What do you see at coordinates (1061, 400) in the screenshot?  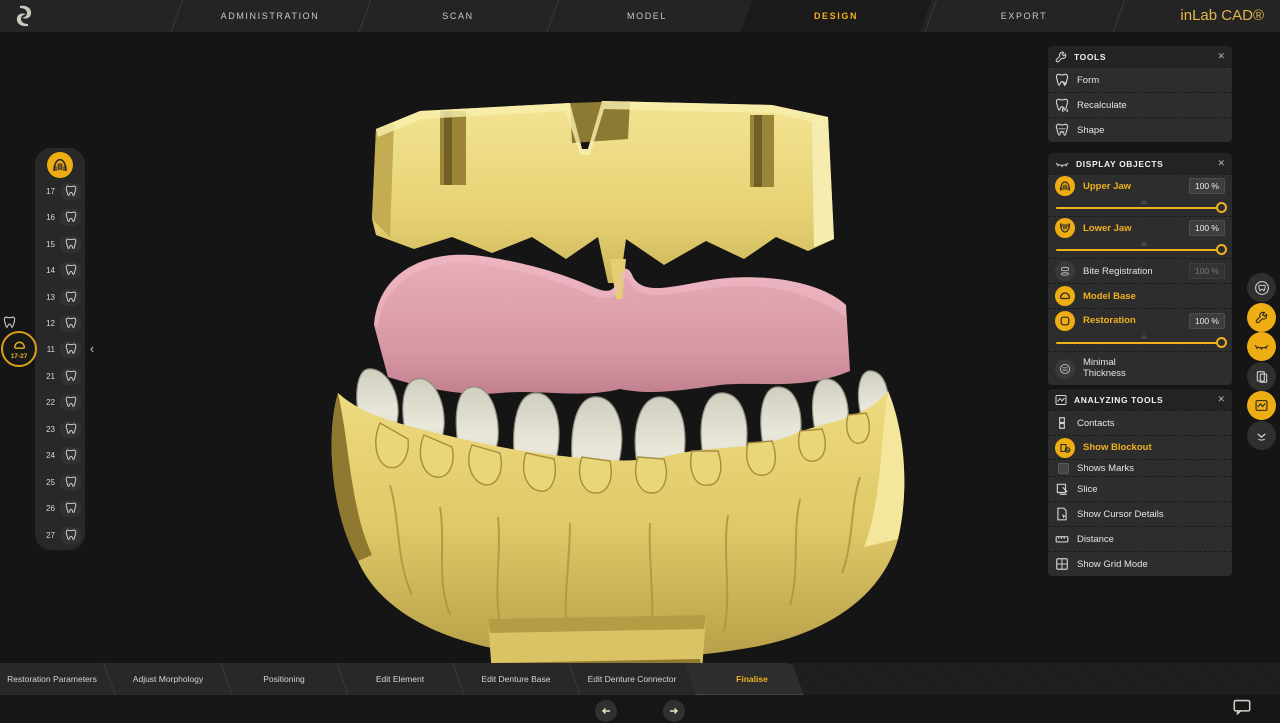 I see `analyzing-icon` at bounding box center [1061, 400].